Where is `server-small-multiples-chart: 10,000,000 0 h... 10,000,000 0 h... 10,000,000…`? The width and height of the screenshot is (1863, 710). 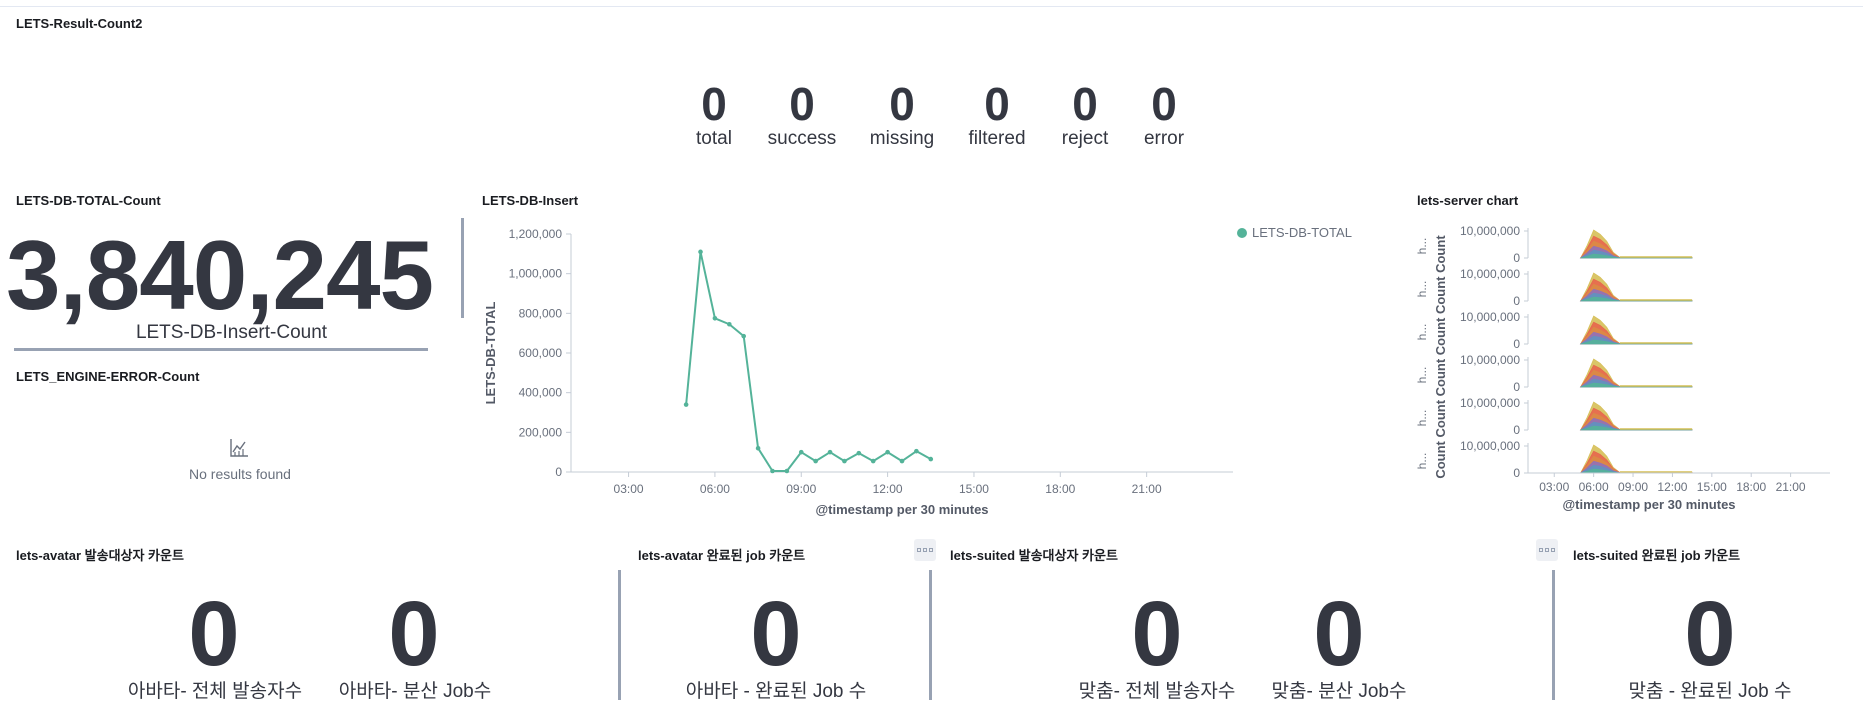
server-small-multiples-chart: 10,000,000 0 h... 10,000,000 0 h... 10,000,000… is located at coordinates (1625, 370).